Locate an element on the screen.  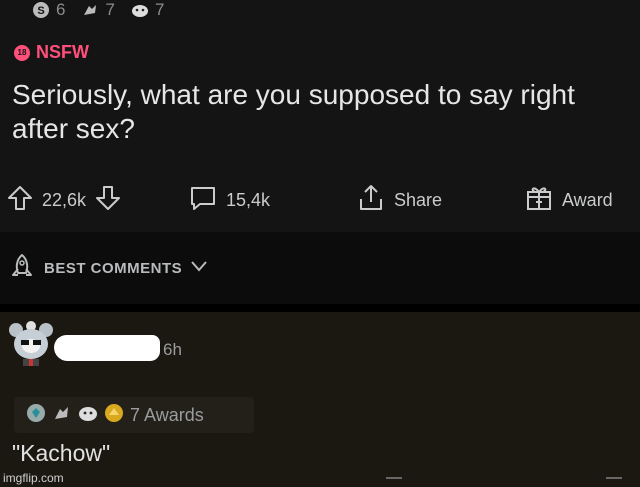
share-label: Share is located at coordinates (418, 199).